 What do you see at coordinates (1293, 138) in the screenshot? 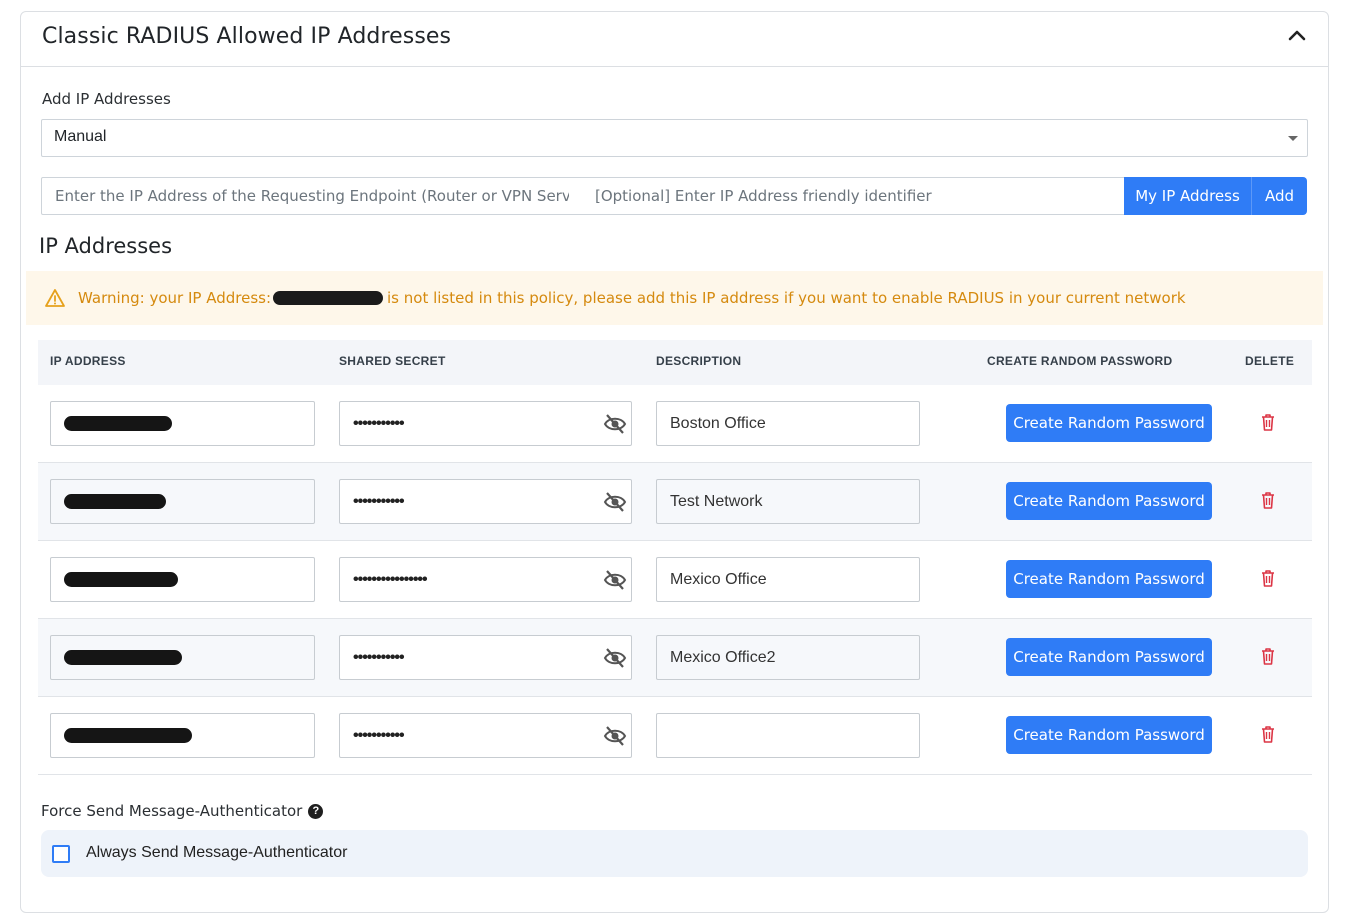
I see `dropdown-caret-icon` at bounding box center [1293, 138].